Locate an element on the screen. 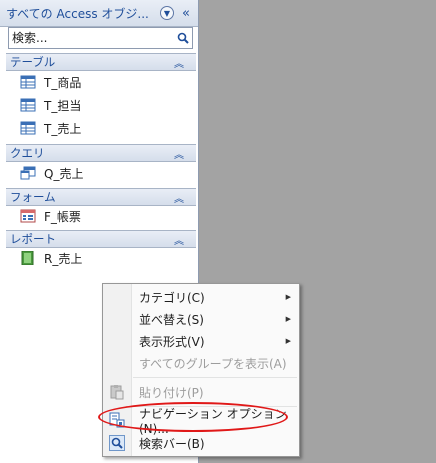  paste-icon is located at coordinates (117, 392).